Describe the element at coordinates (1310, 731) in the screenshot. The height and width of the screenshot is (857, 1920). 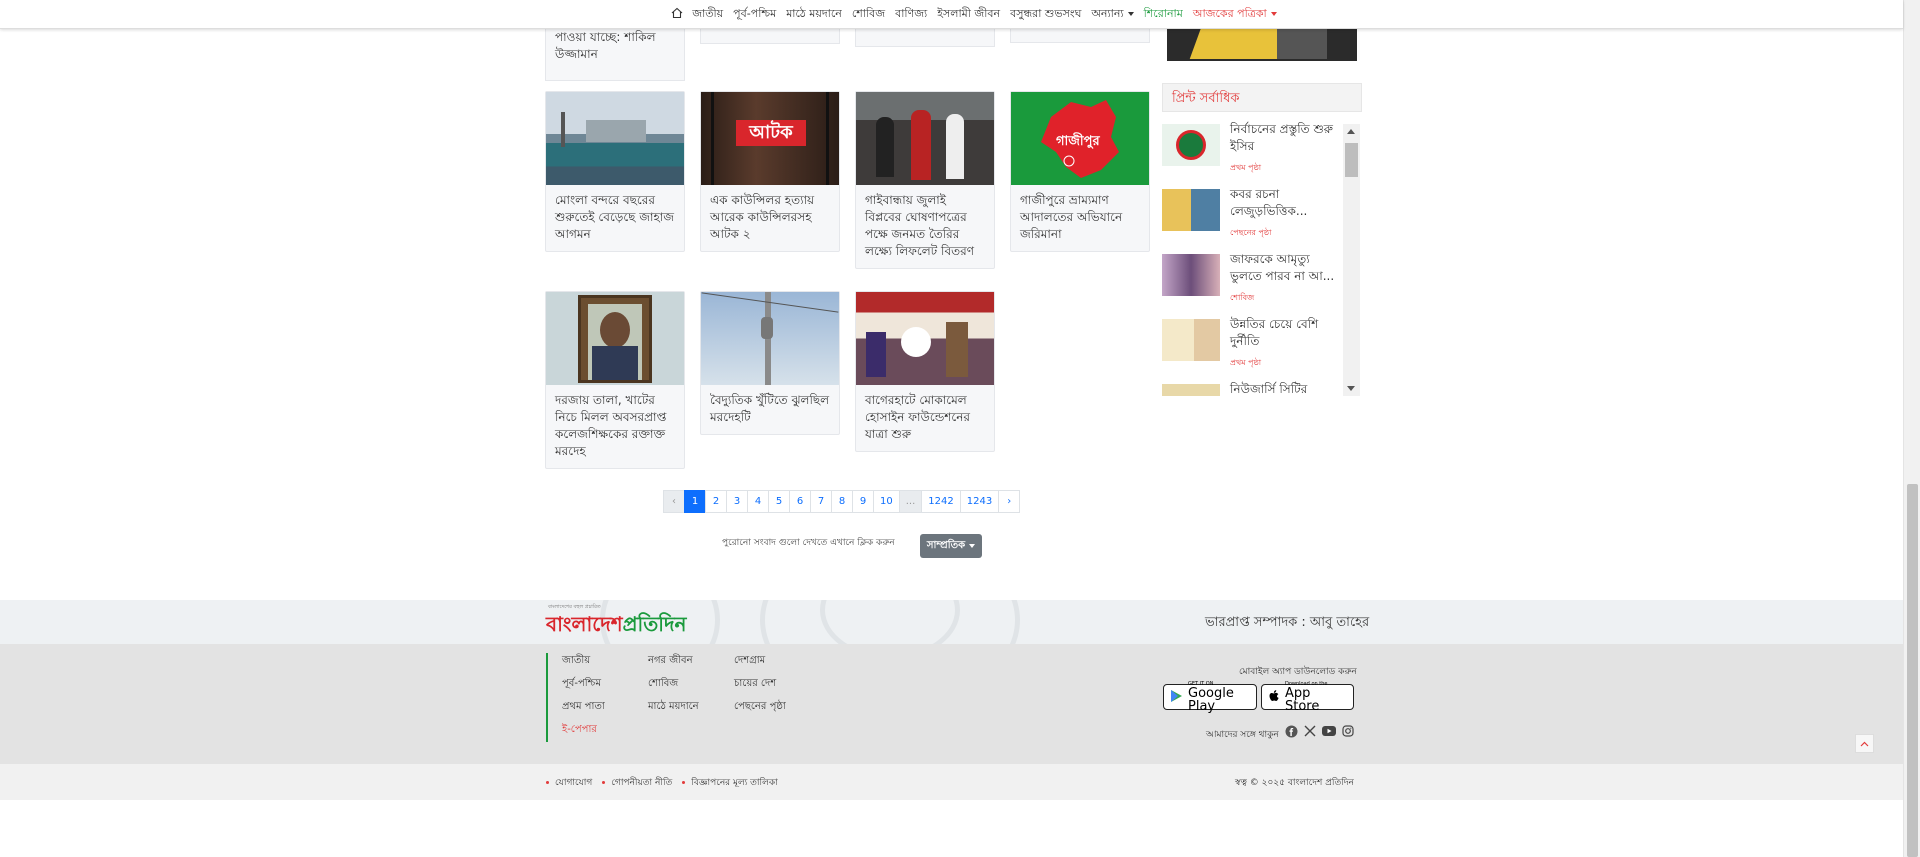
I see `x-icon` at that location.